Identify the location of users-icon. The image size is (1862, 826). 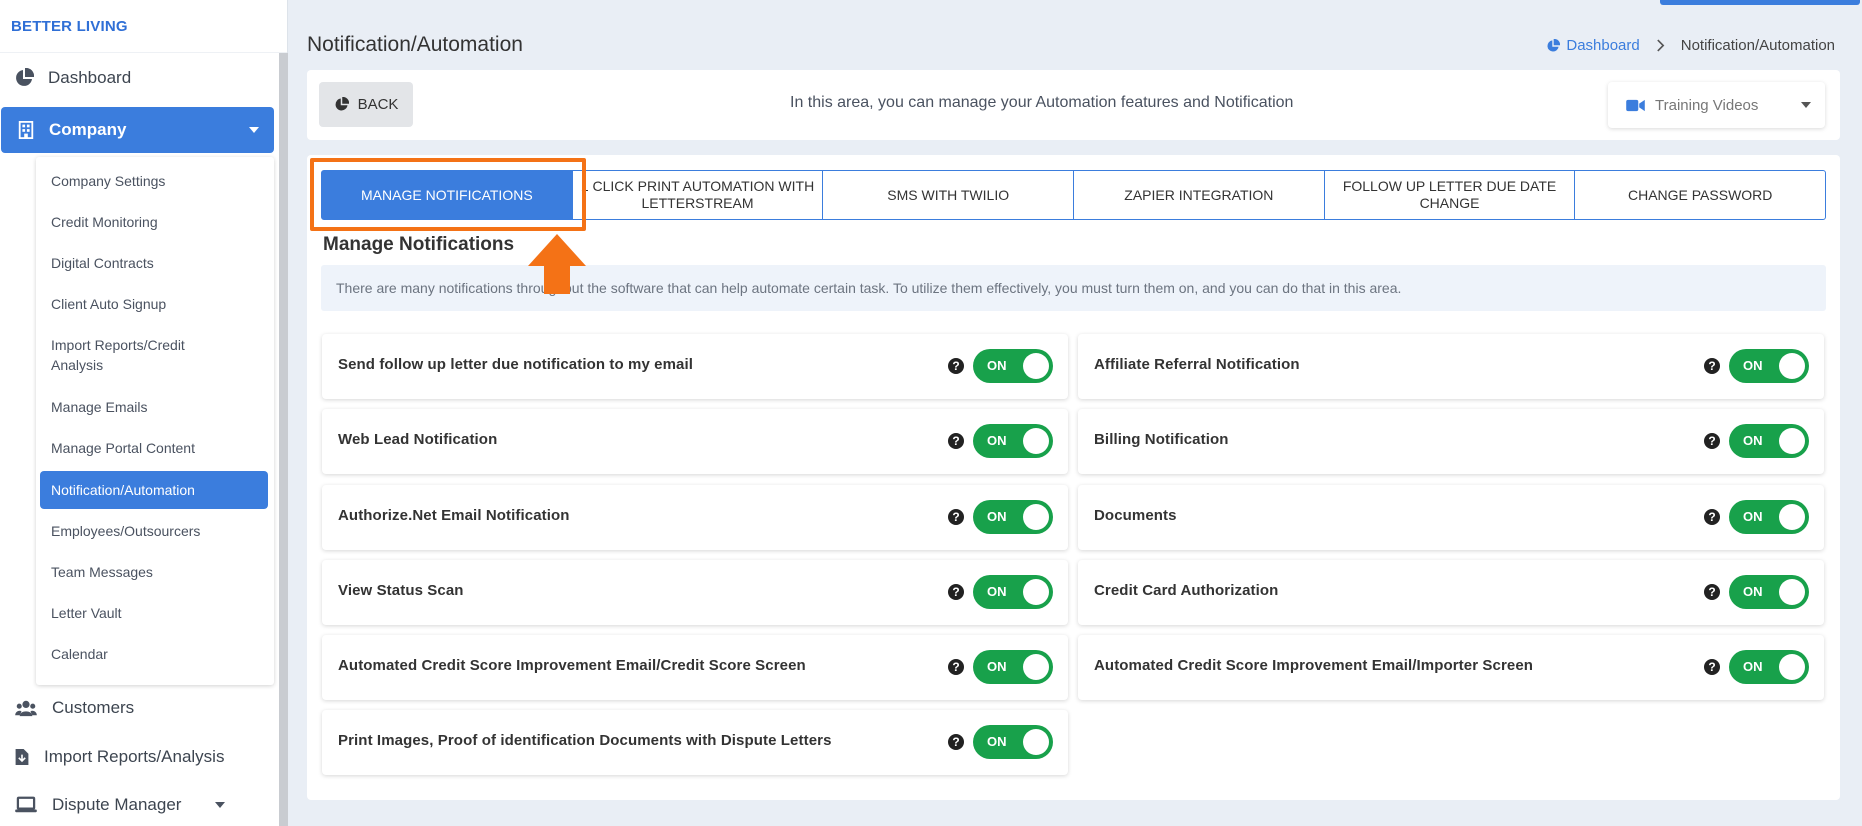
(26, 708).